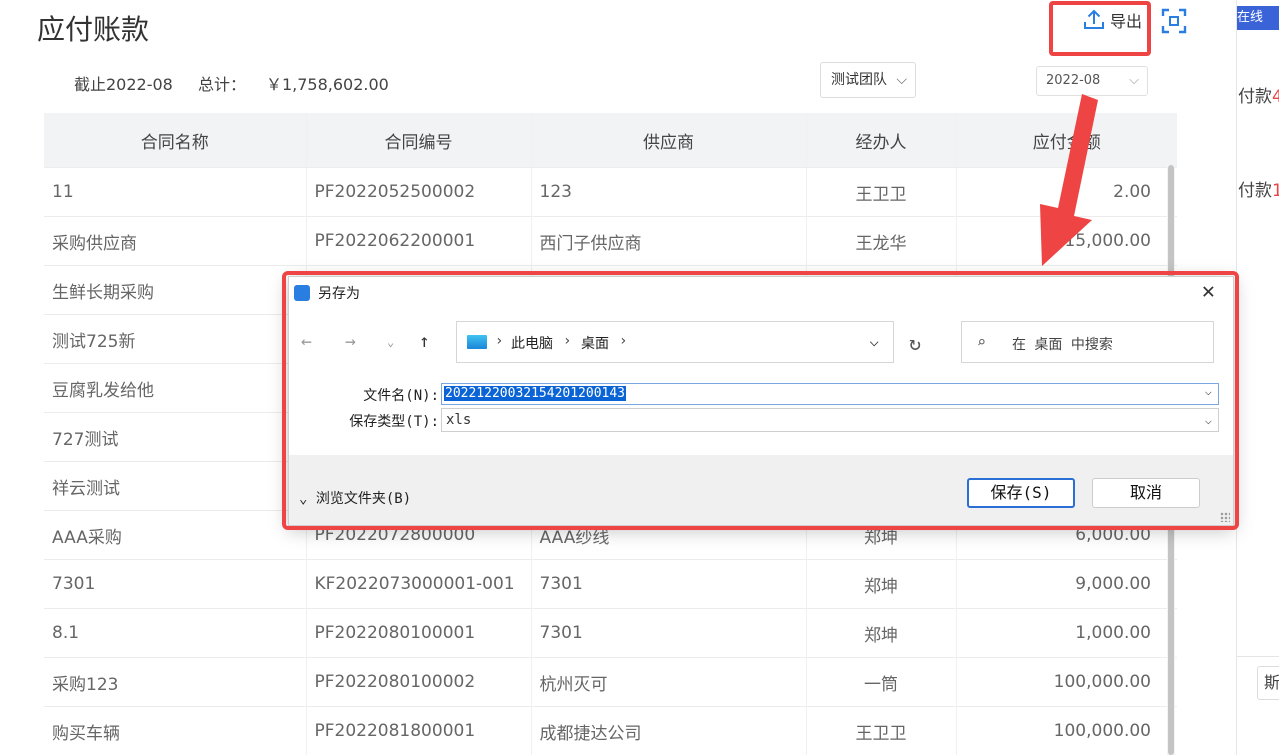 This screenshot has width=1279, height=755. I want to click on cell-contract-no: PF2022062200001, so click(418, 241).